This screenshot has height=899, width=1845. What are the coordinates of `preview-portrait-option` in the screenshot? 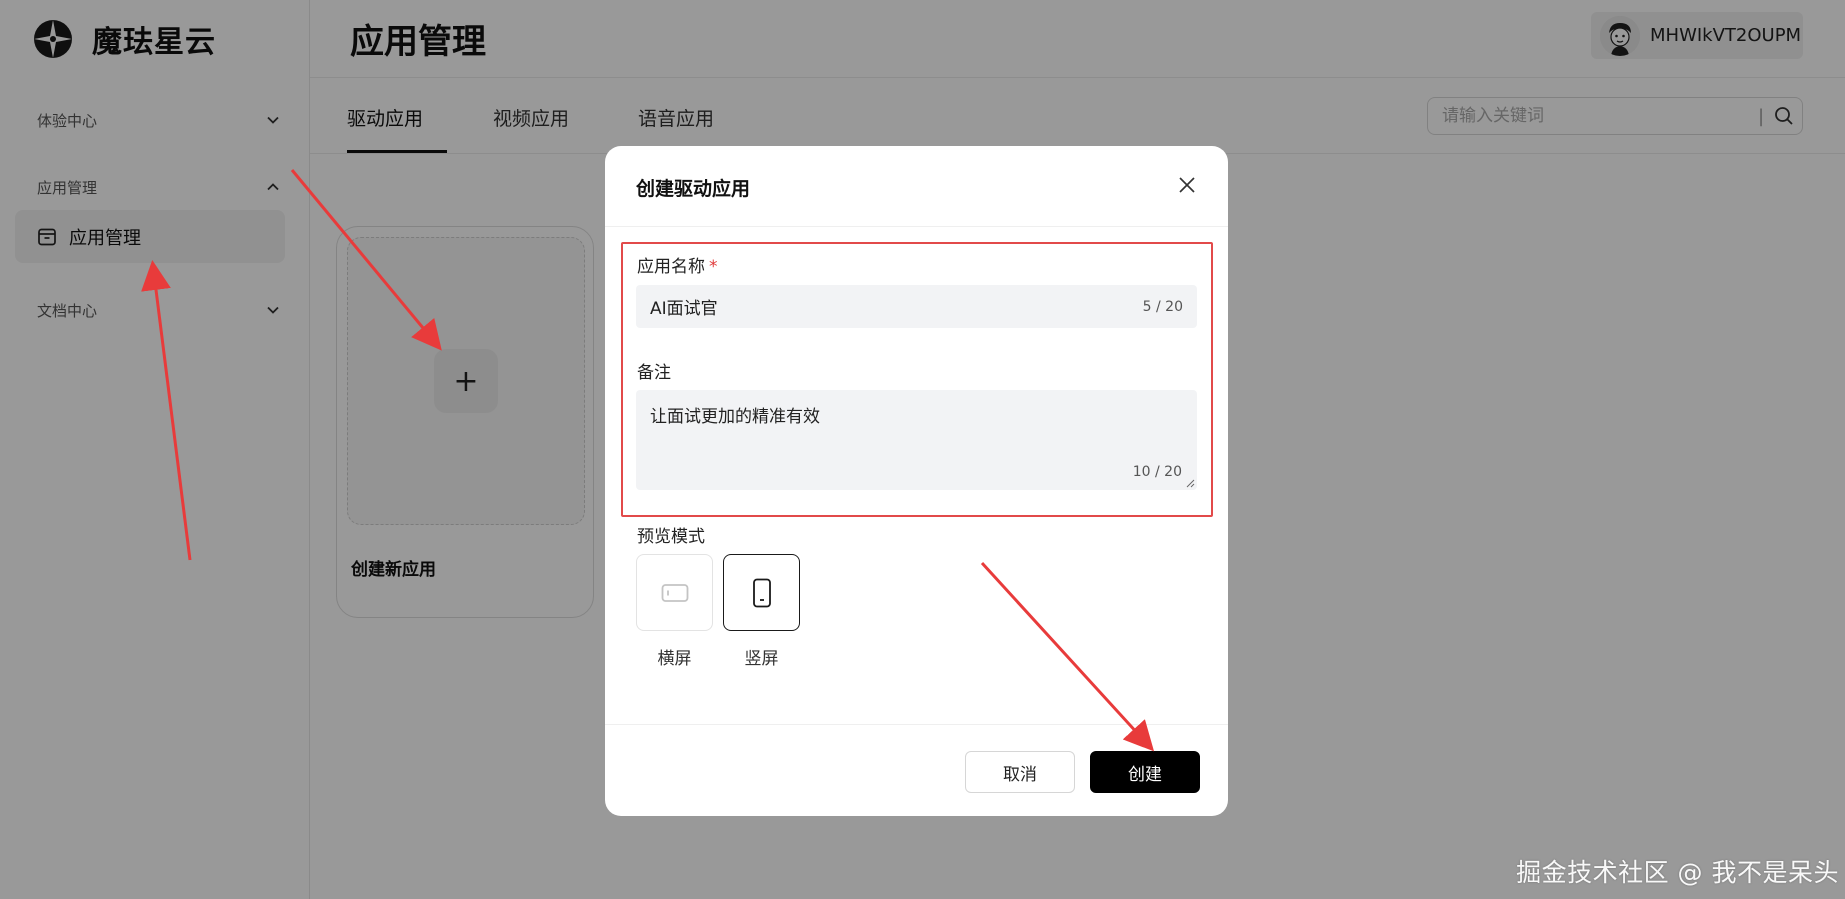 It's located at (761, 592).